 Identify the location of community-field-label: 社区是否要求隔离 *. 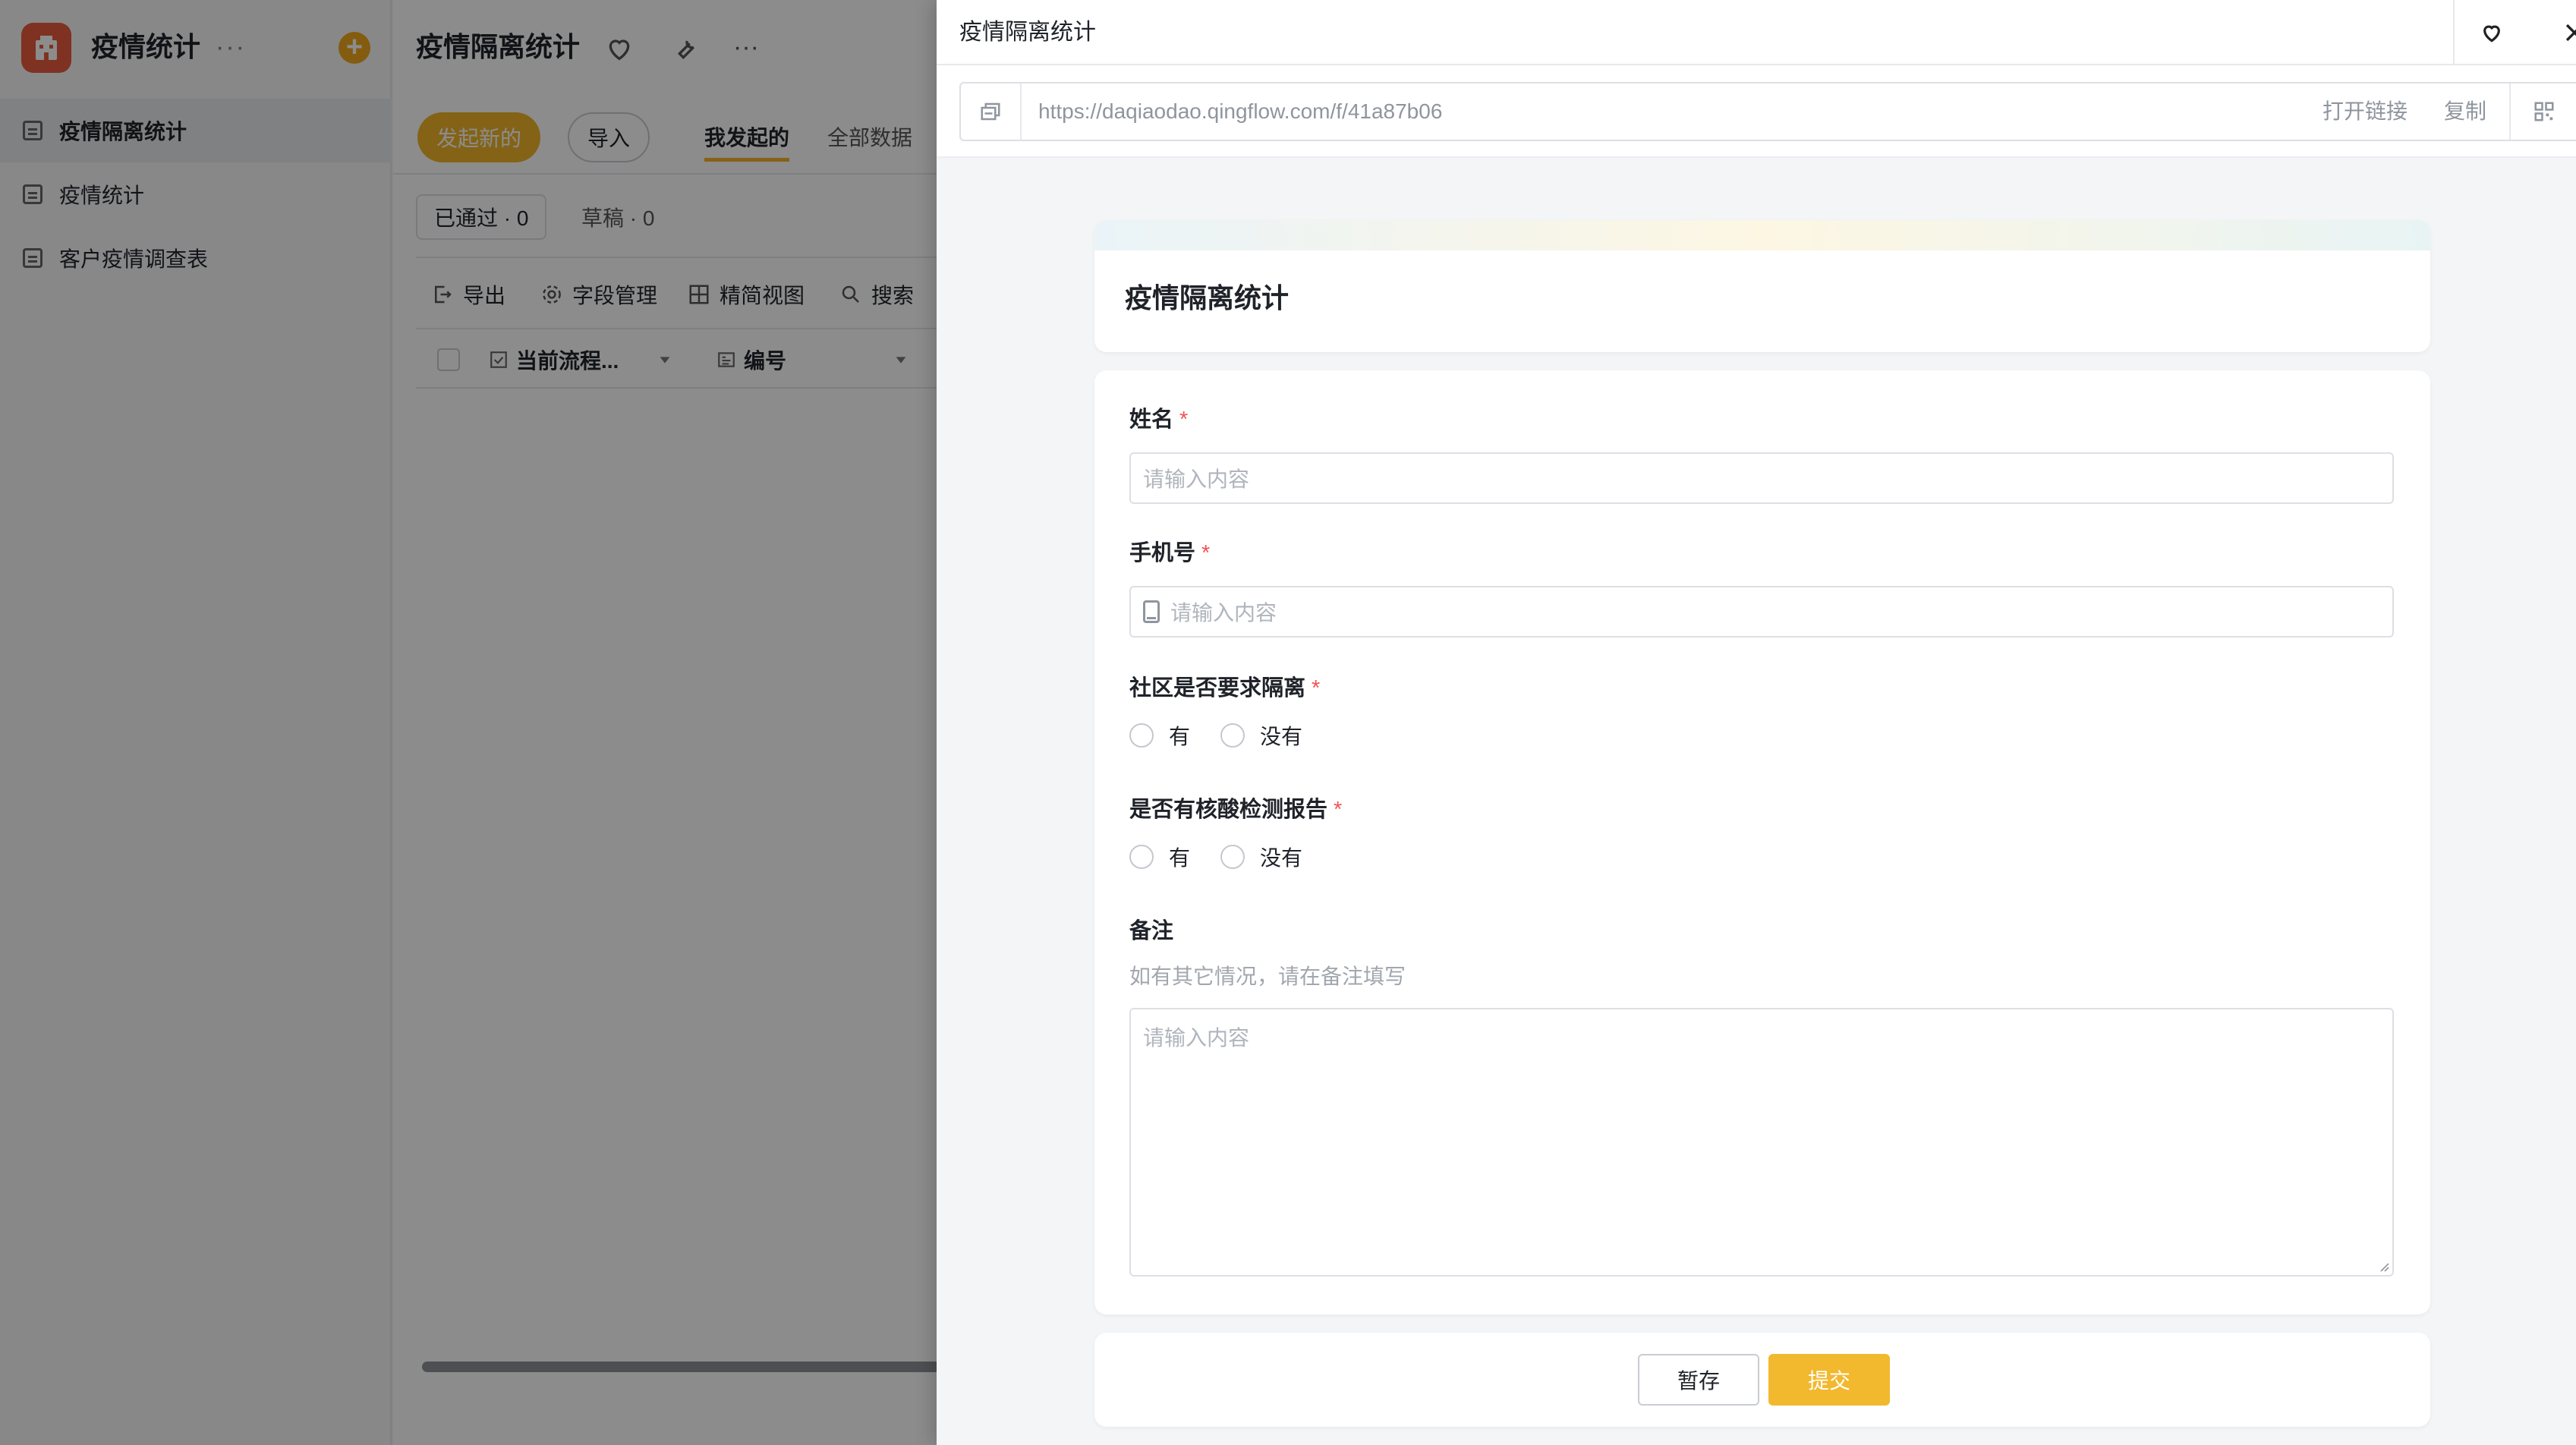
(1224, 688).